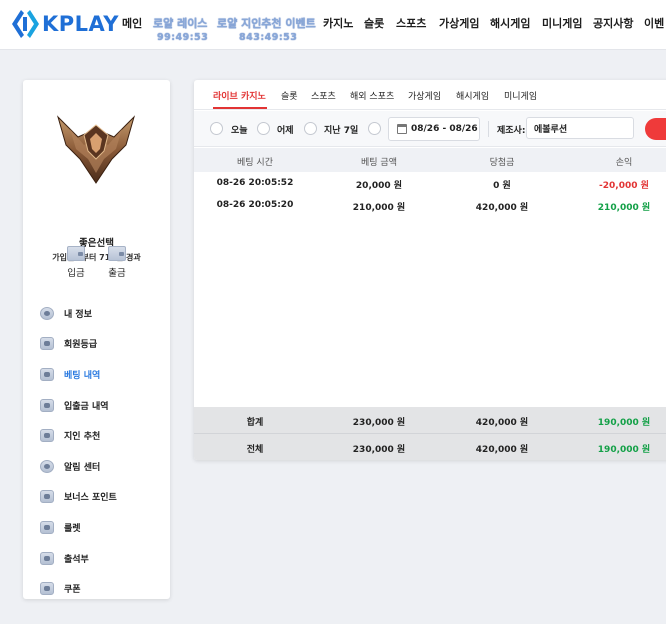  What do you see at coordinates (102, 527) in the screenshot?
I see `menu-roulette: 룰렛` at bounding box center [102, 527].